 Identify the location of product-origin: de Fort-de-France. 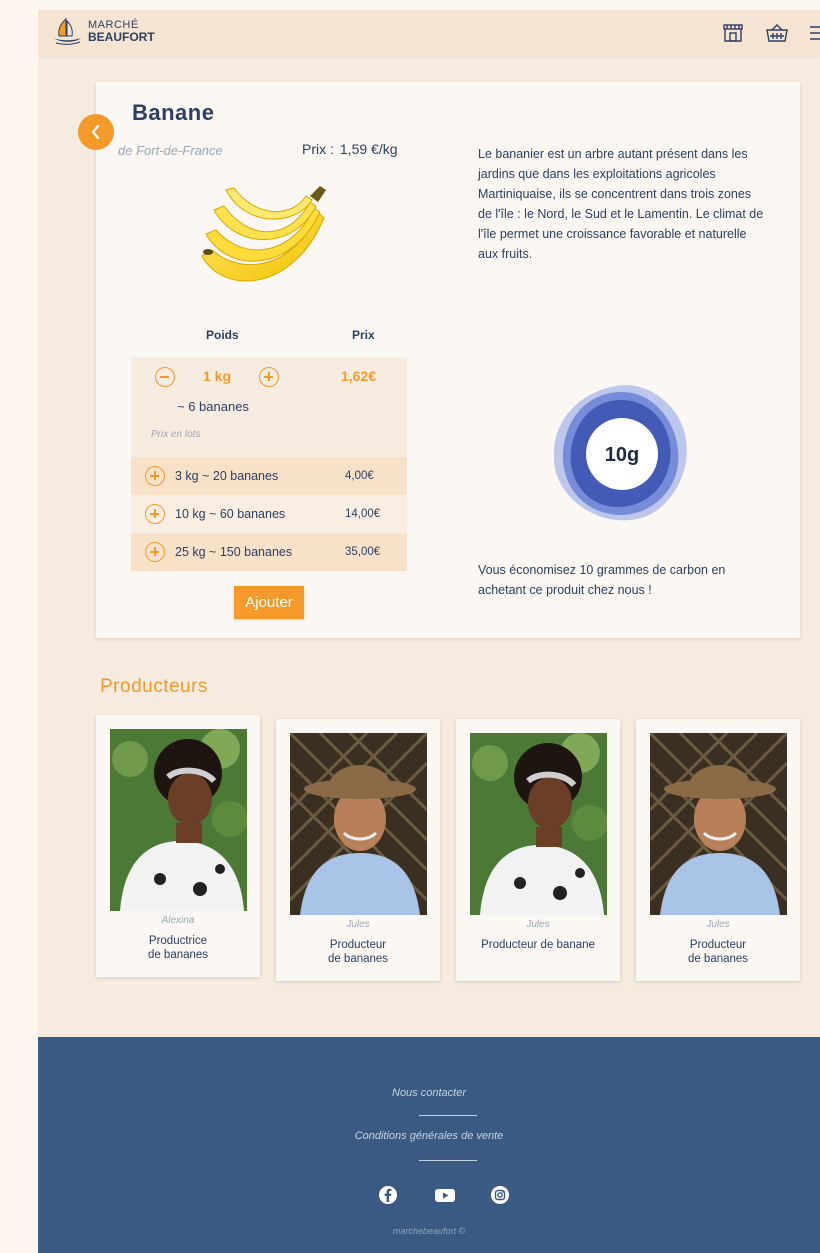
(170, 150).